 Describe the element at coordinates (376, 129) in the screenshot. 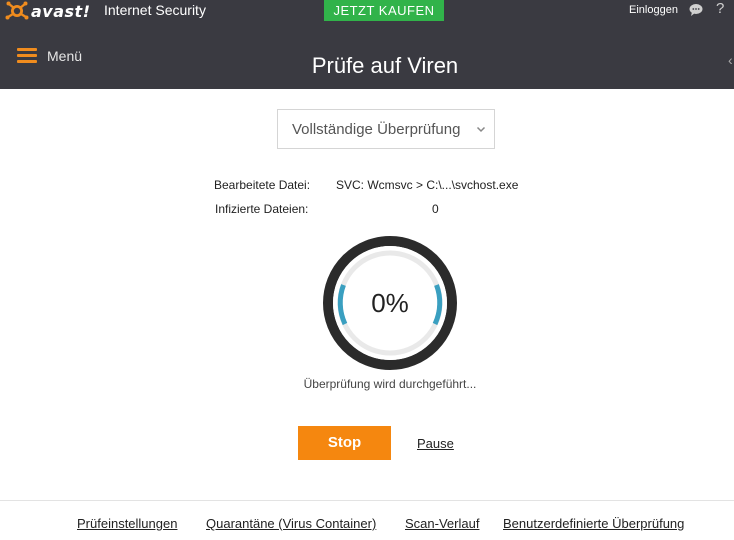

I see `scan-type-value: Vollständige Überprüfung` at that location.